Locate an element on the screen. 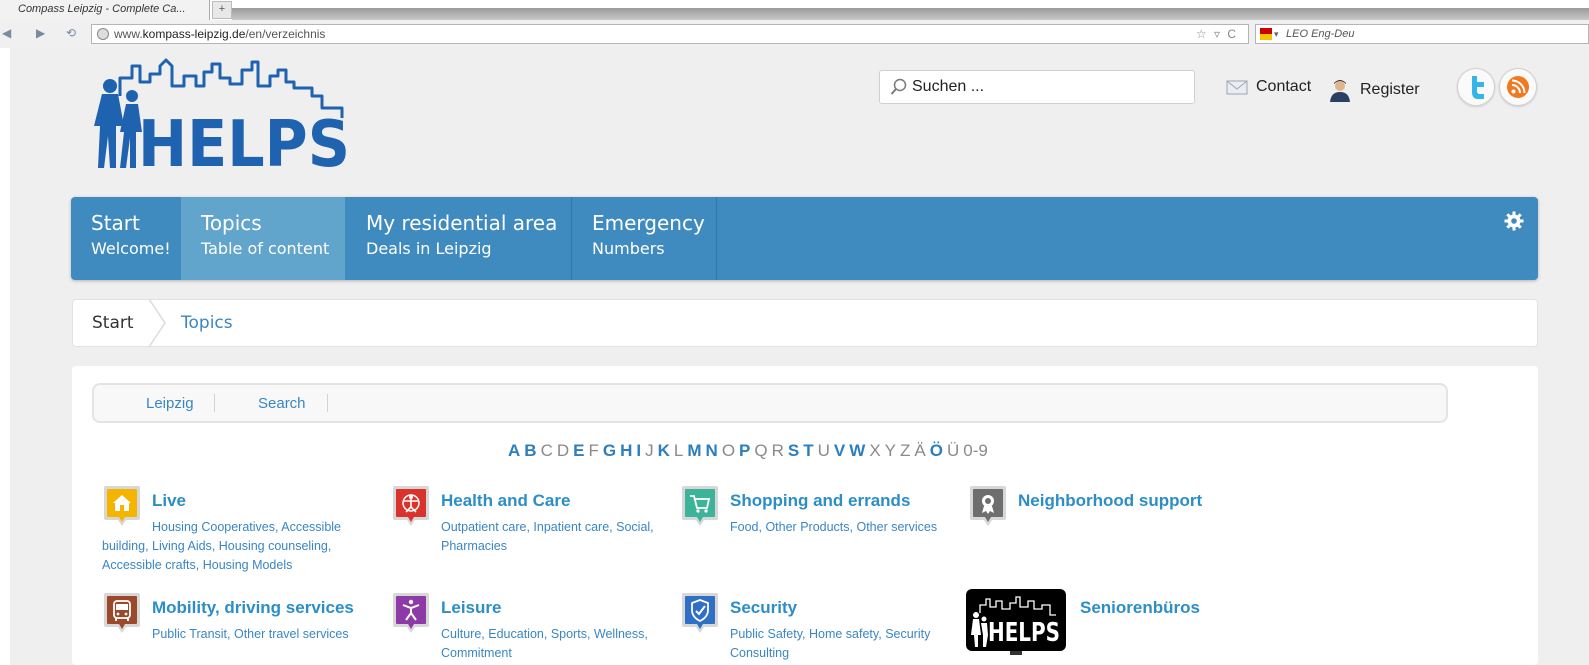 The height and width of the screenshot is (665, 1589). url-tools: ☆ ▿ C is located at coordinates (1217, 34).